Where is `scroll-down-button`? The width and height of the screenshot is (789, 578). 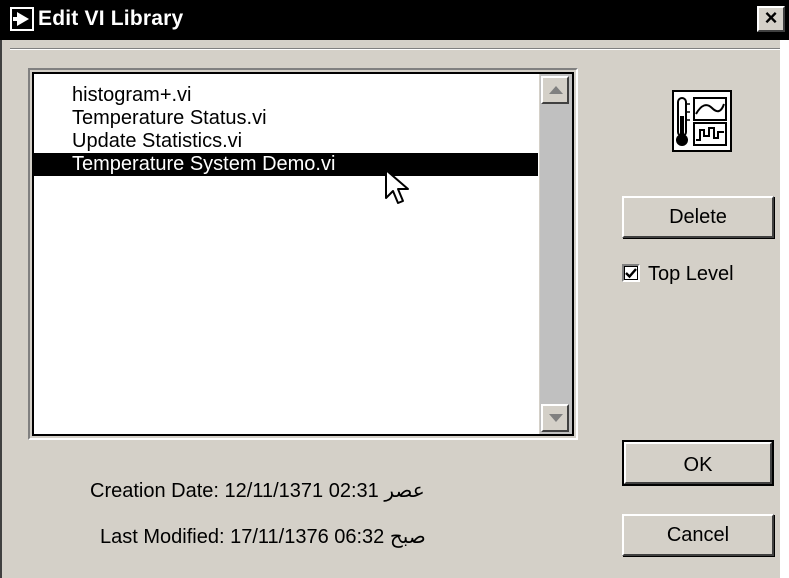 scroll-down-button is located at coordinates (555, 418).